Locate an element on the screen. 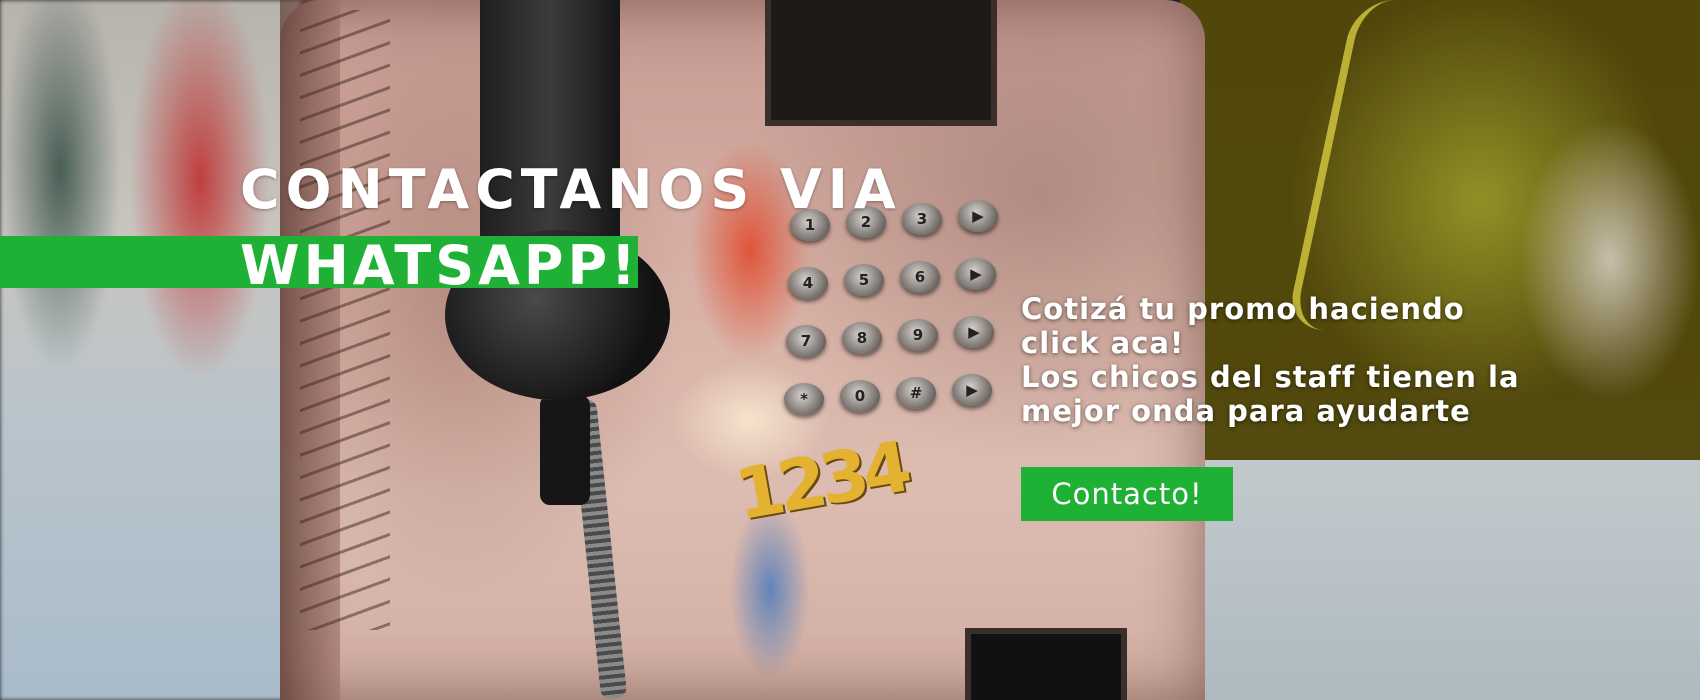  payphone-card-slot is located at coordinates (1046, 664).